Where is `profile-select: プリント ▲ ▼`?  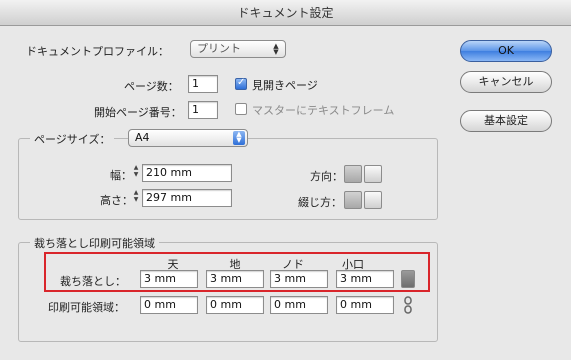 profile-select: プリント ▲ ▼ is located at coordinates (238, 49).